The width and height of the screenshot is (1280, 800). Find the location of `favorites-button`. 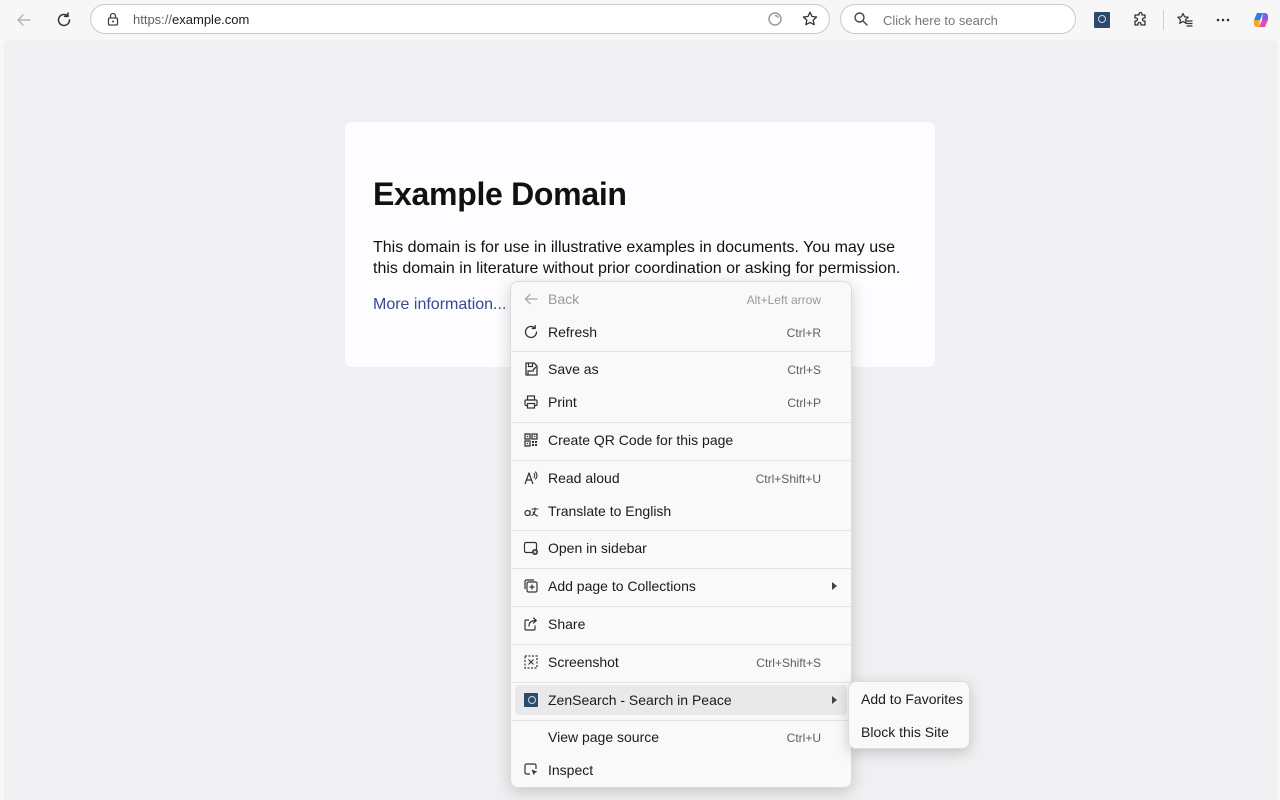

favorites-button is located at coordinates (1185, 20).